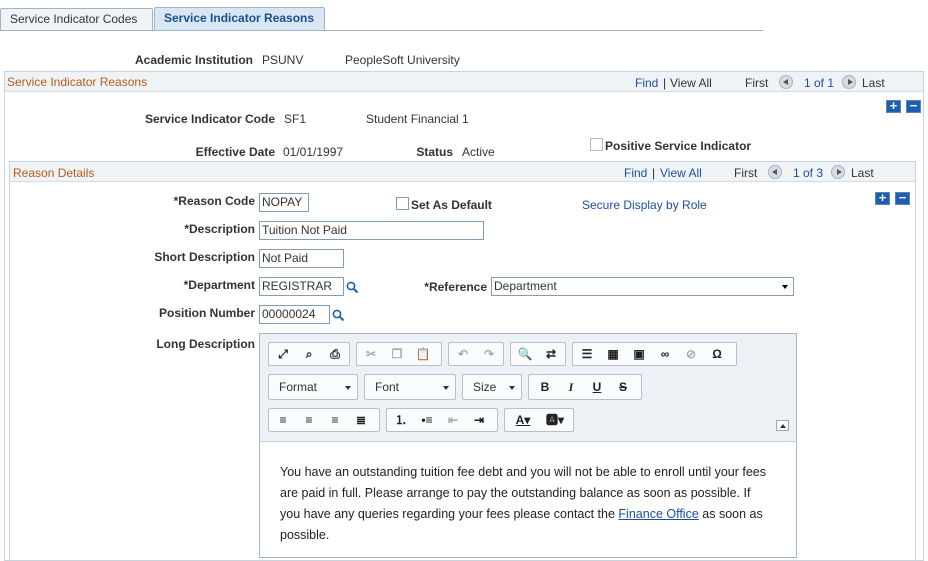 The image size is (928, 561). I want to click on reason-next-icon, so click(838, 172).